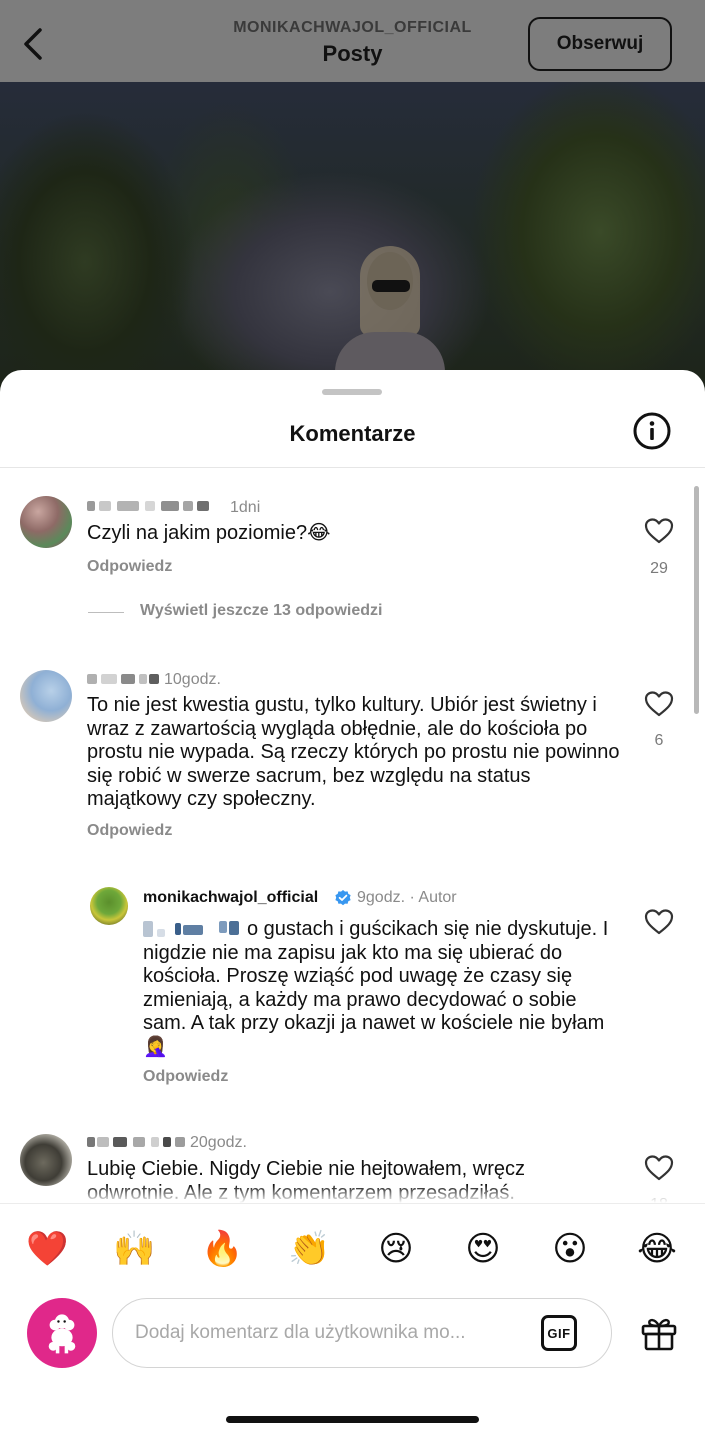 The image size is (705, 1439). Describe the element at coordinates (352, 1419) in the screenshot. I see `home-indicator` at that location.